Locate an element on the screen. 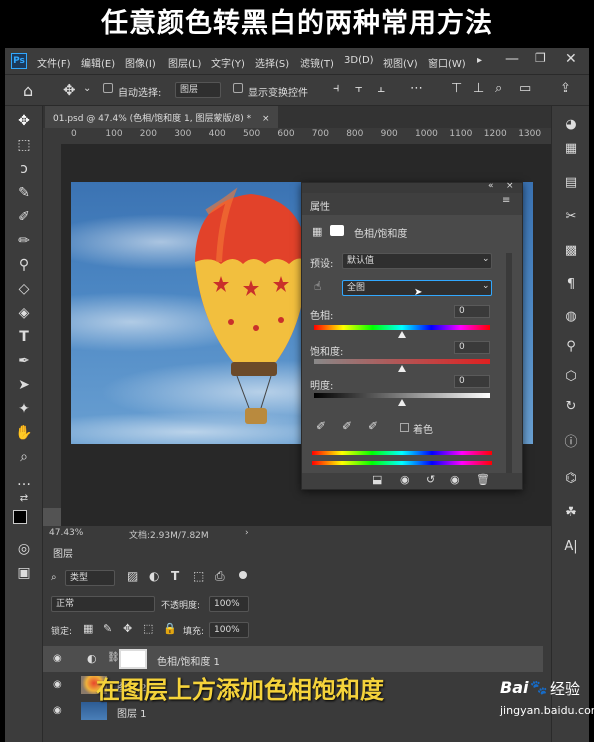  lock-artboard-icon: ⬚ is located at coordinates (148, 628).